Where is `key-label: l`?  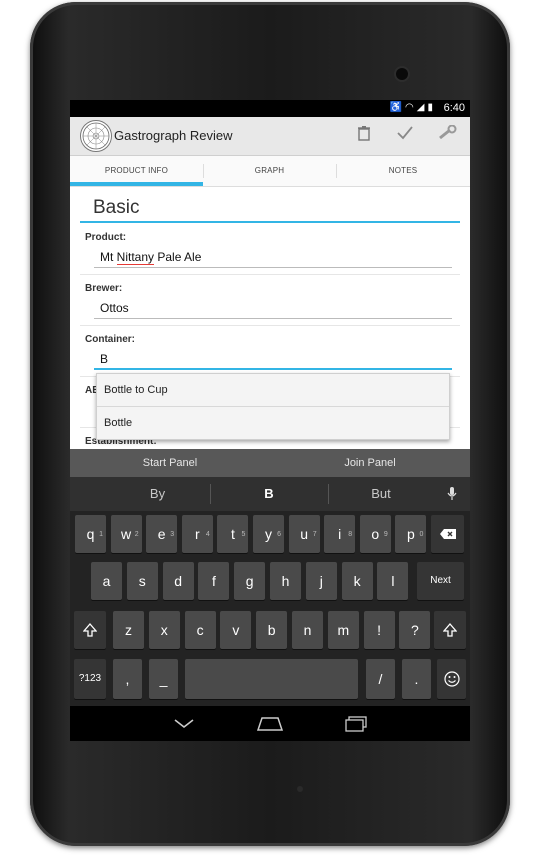
key-label: l is located at coordinates (393, 581).